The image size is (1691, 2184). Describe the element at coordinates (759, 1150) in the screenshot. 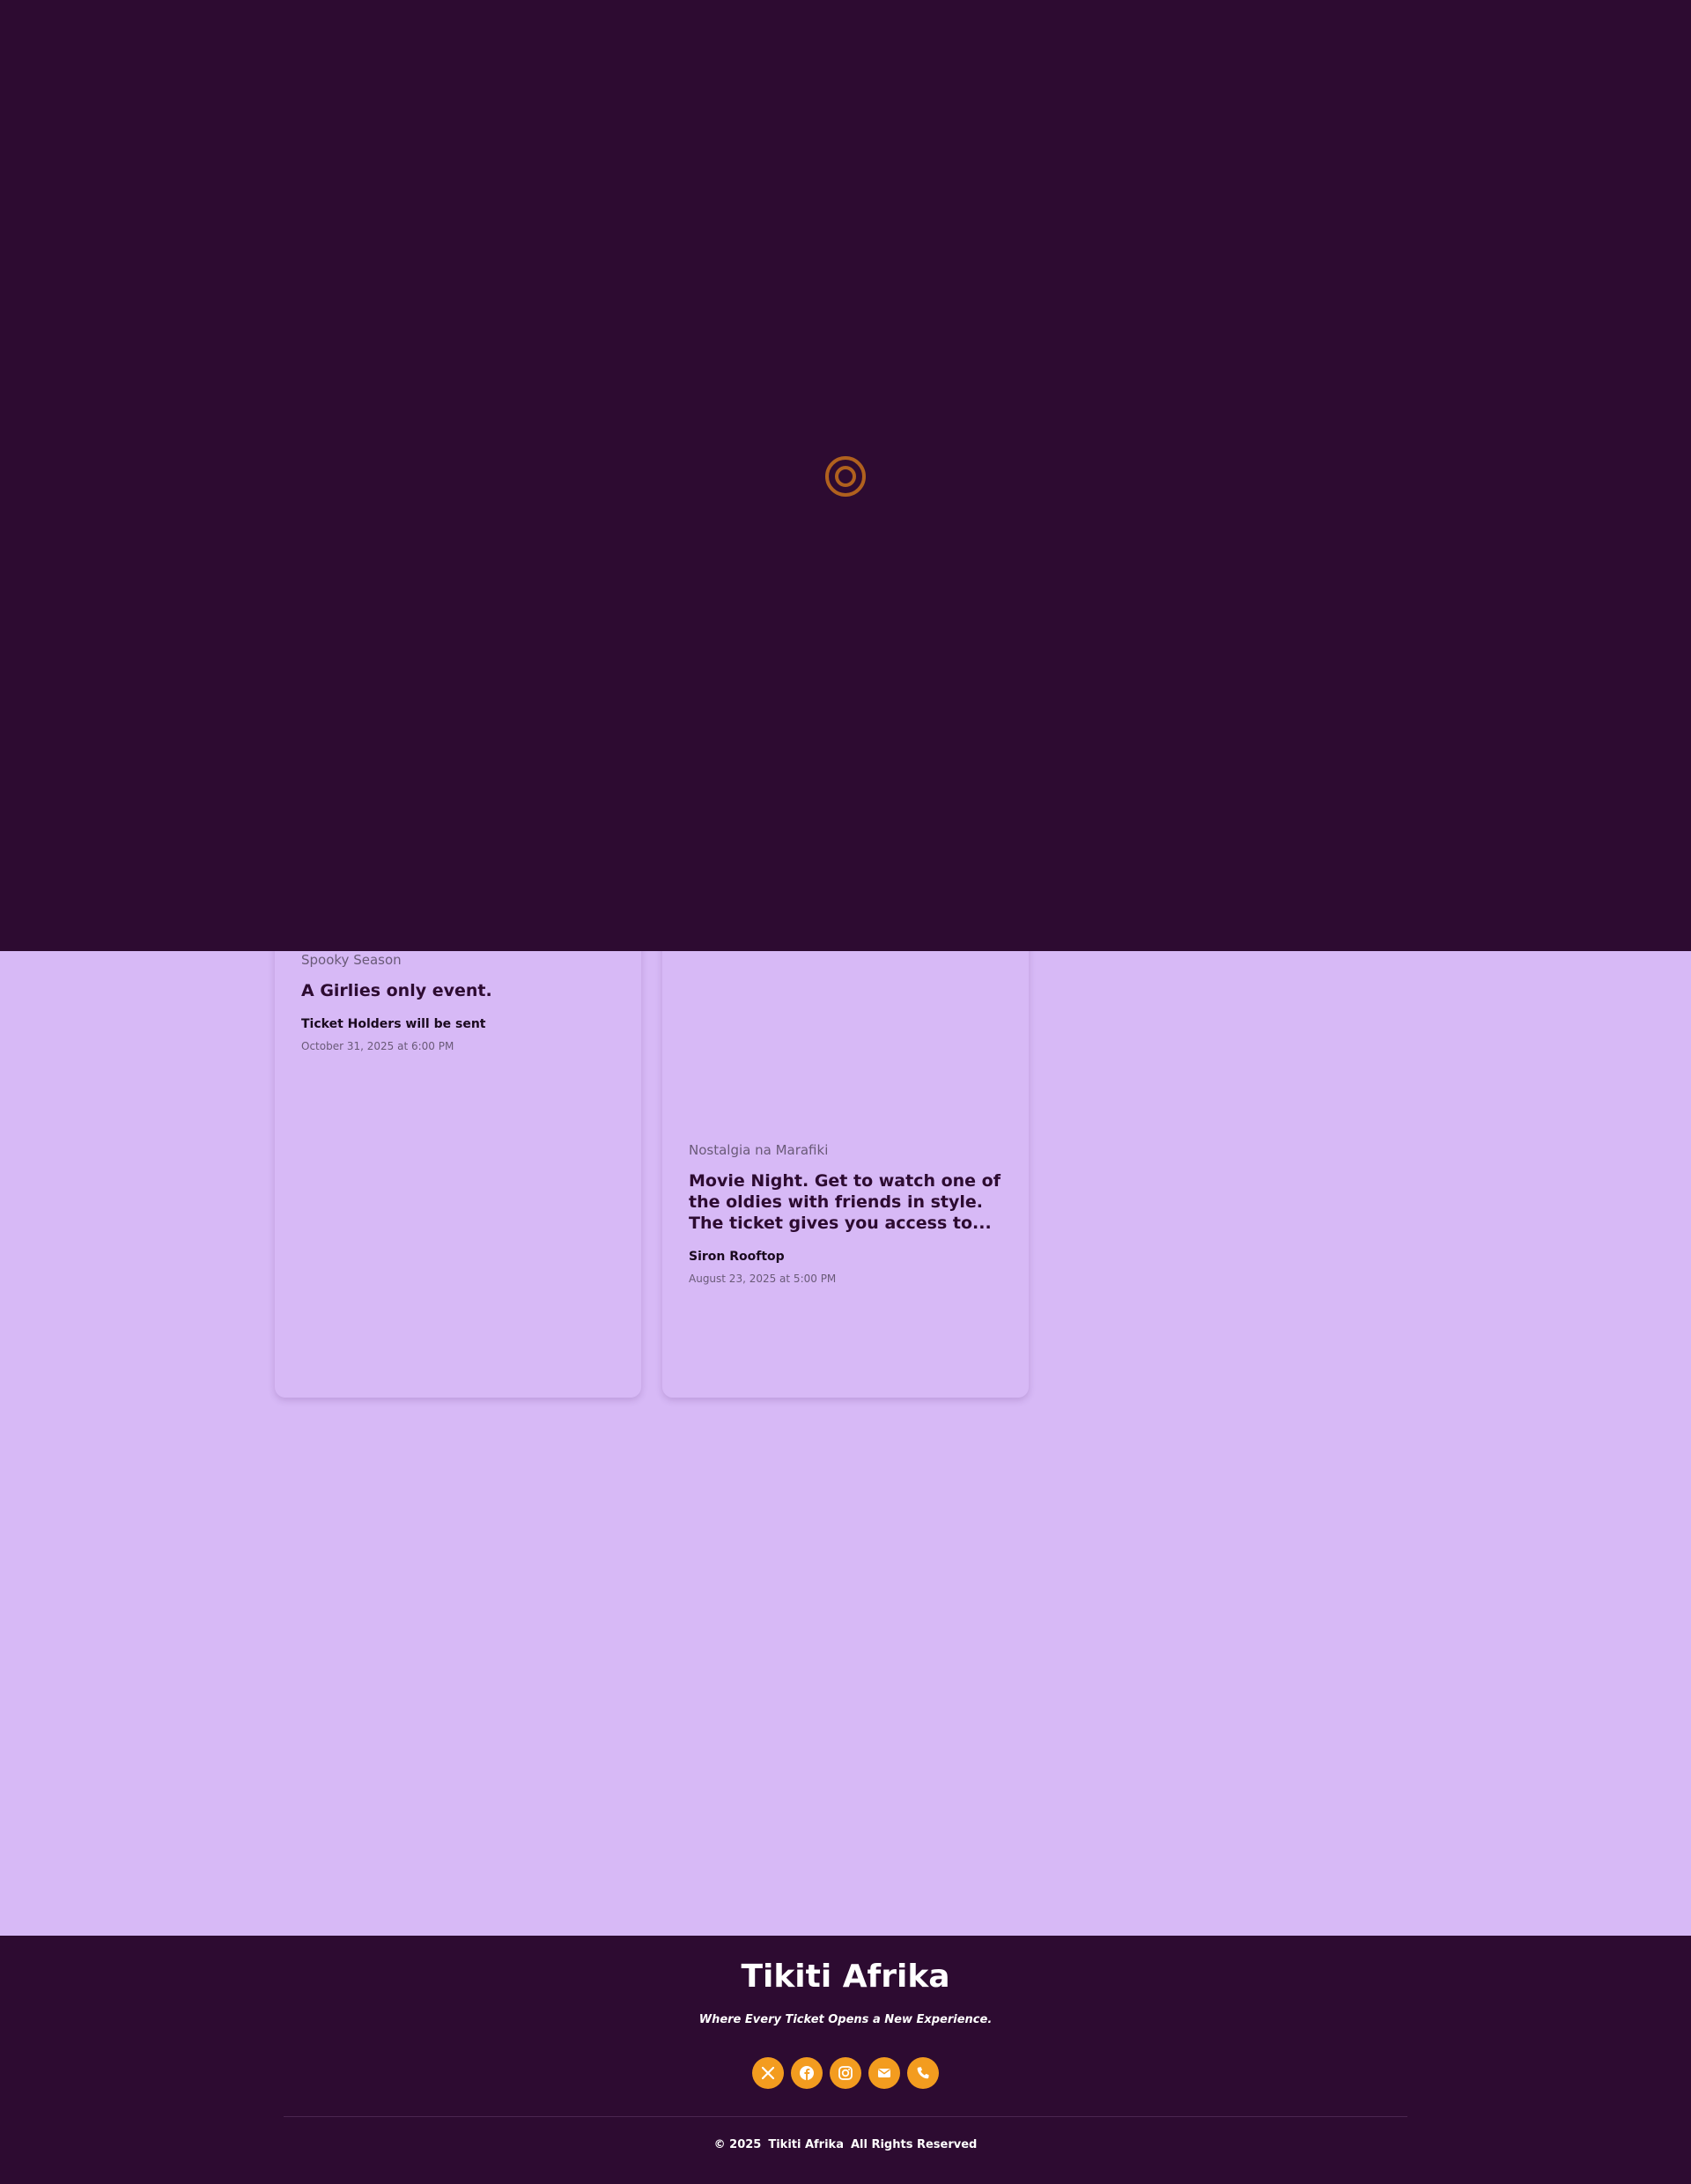

I see `event-category: Nostalgia na Marafiki` at that location.